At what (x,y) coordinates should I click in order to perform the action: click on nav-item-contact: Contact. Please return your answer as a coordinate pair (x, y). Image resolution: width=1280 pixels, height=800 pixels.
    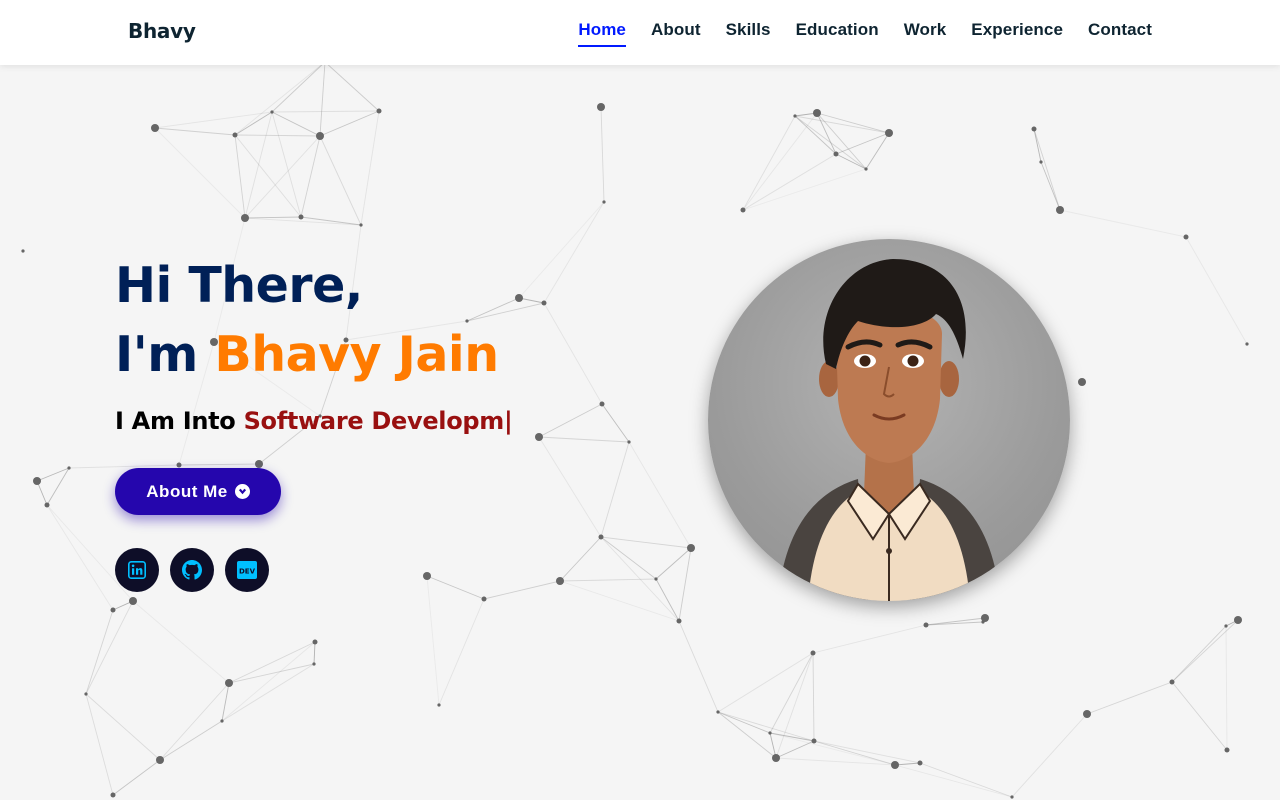
    Looking at the image, I should click on (1120, 33).